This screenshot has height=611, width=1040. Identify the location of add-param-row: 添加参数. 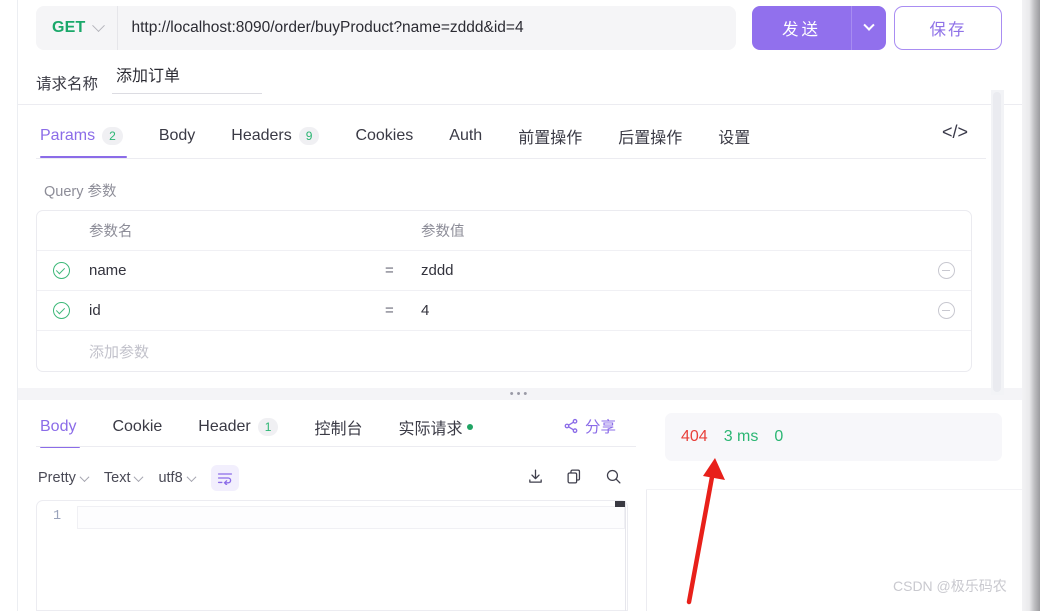
(504, 351).